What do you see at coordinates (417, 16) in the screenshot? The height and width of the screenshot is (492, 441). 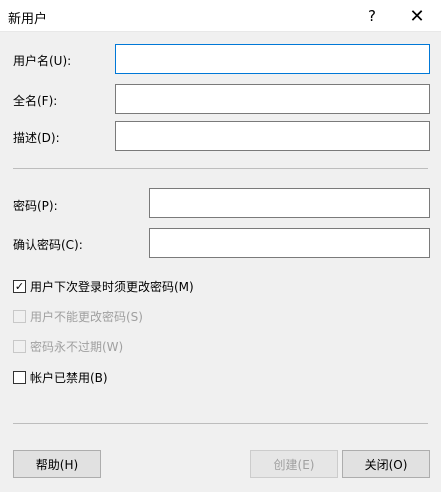 I see `close-icon: ✕` at bounding box center [417, 16].